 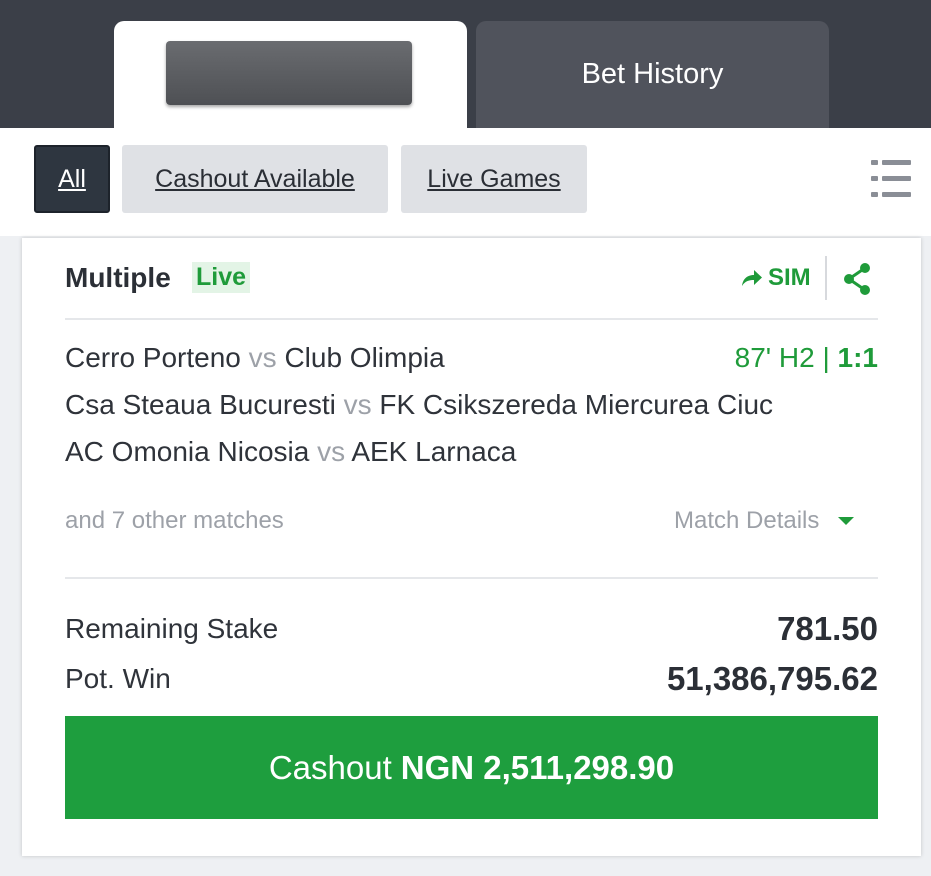 What do you see at coordinates (494, 179) in the screenshot?
I see `filter-live-games-button: Live Games` at bounding box center [494, 179].